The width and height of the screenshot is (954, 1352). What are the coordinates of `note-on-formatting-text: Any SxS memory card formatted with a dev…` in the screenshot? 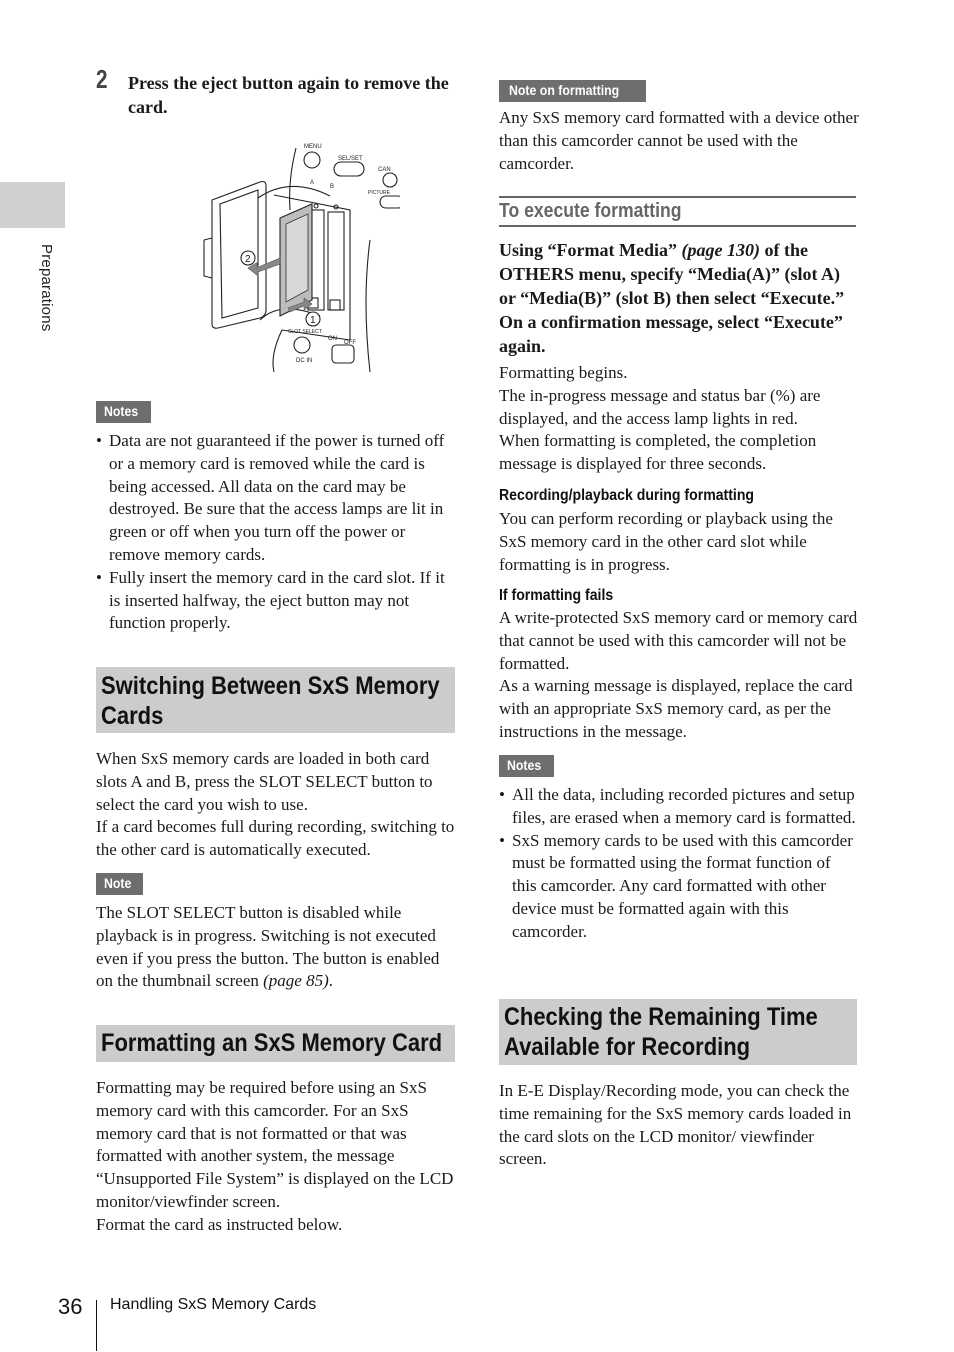 It's located at (679, 140).